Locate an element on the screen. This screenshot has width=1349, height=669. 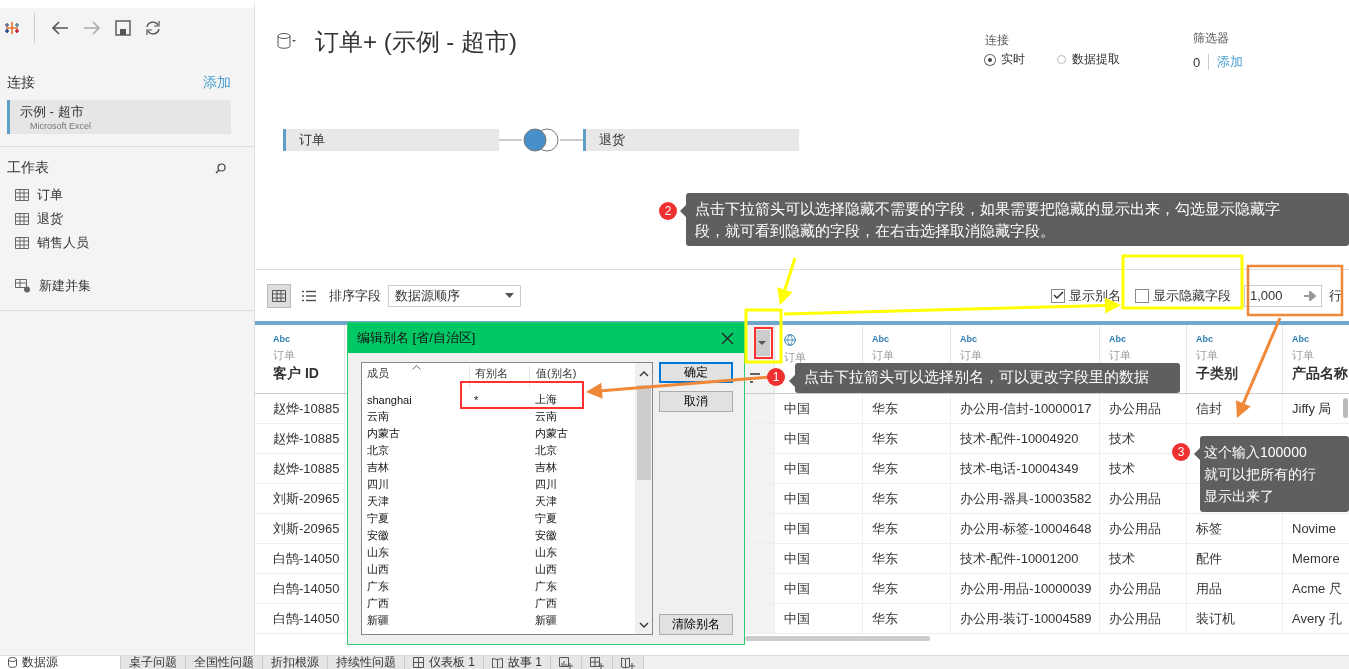
page-title: 订单+ (示例 - 超市) is located at coordinates (416, 42).